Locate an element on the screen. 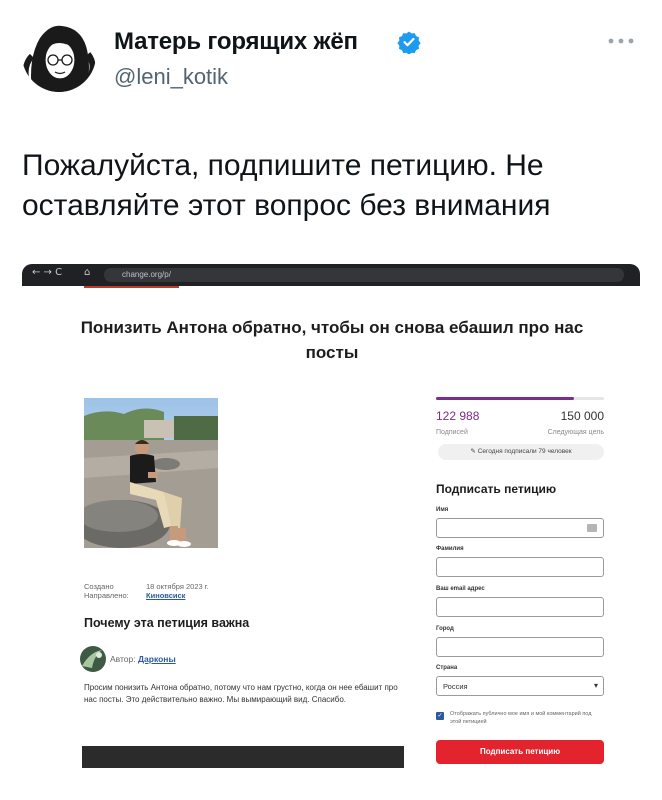 The width and height of the screenshot is (662, 800). tab-indicator is located at coordinates (131, 287).